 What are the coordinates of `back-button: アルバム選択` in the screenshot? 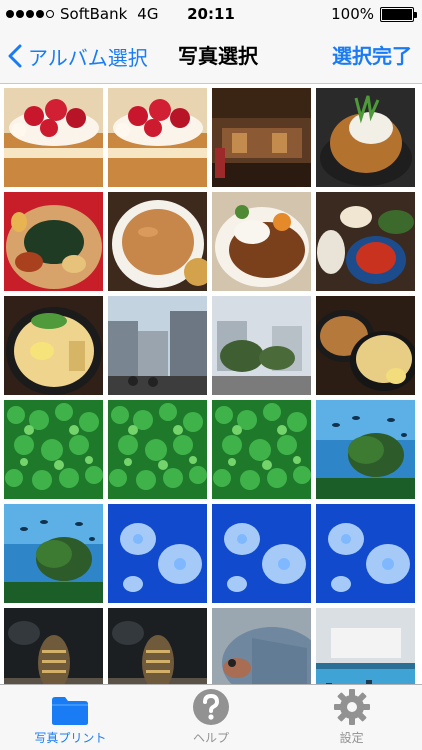 It's located at (78, 56).